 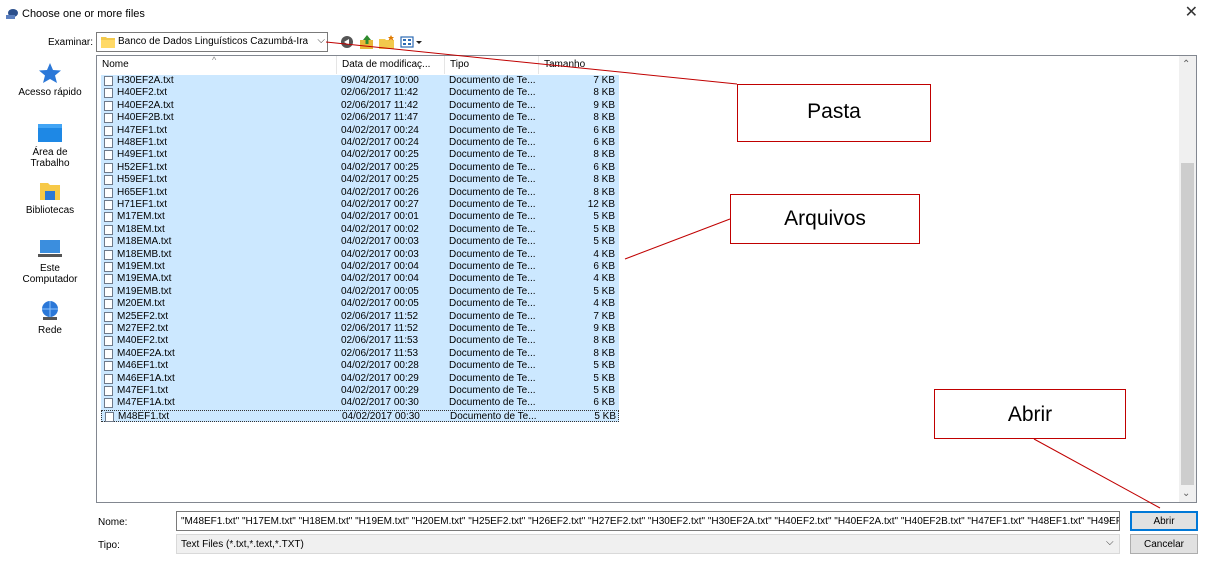 What do you see at coordinates (50, 274) in the screenshot?
I see `place-label: Este Computador` at bounding box center [50, 274].